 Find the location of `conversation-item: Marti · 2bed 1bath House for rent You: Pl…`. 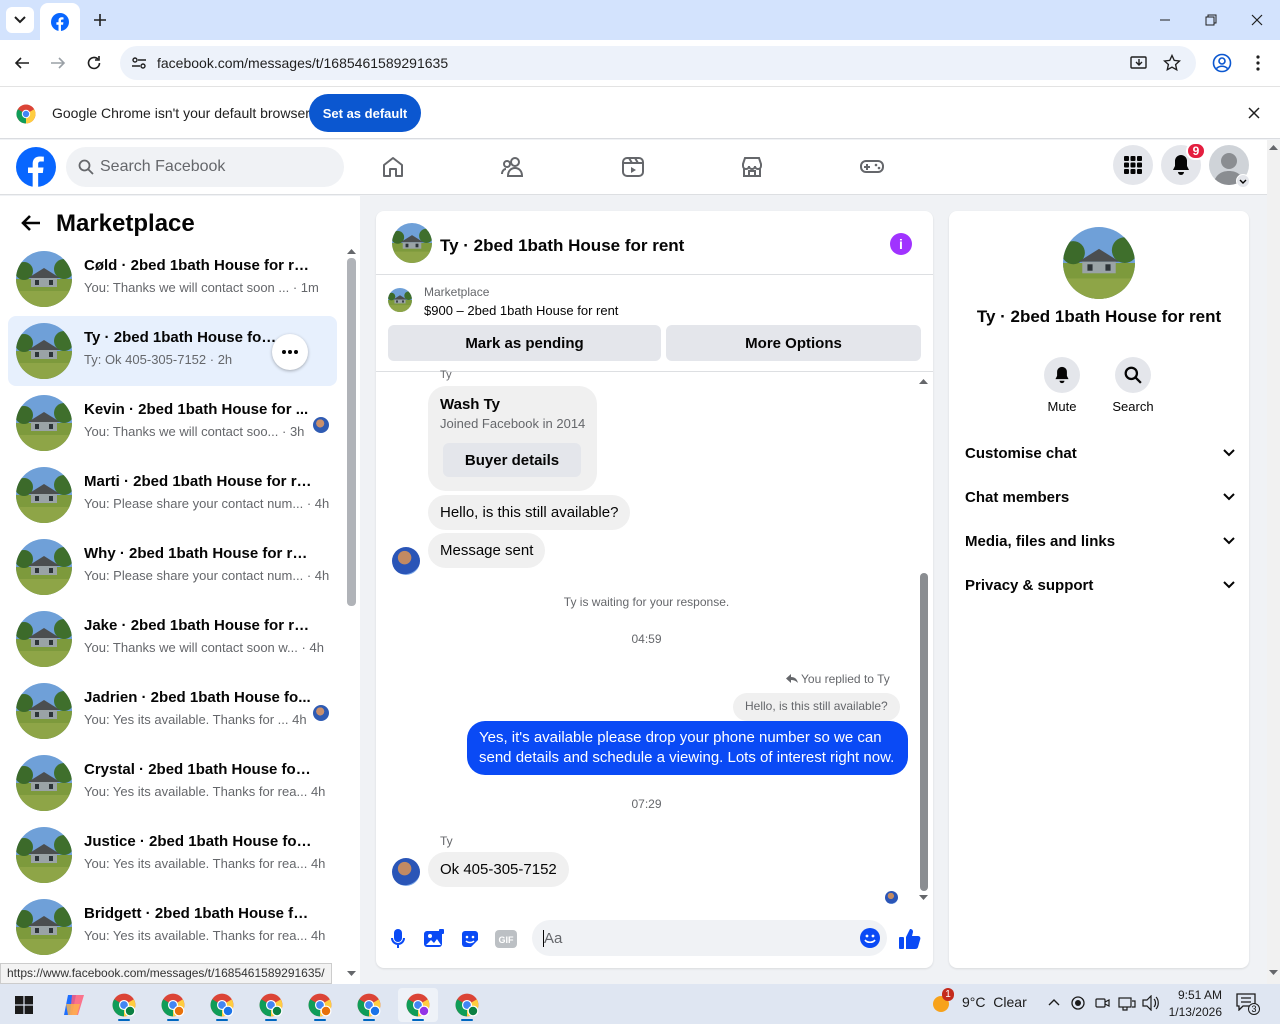

conversation-item: Marti · 2bed 1bath House for rent You: Pl… is located at coordinates (172, 495).